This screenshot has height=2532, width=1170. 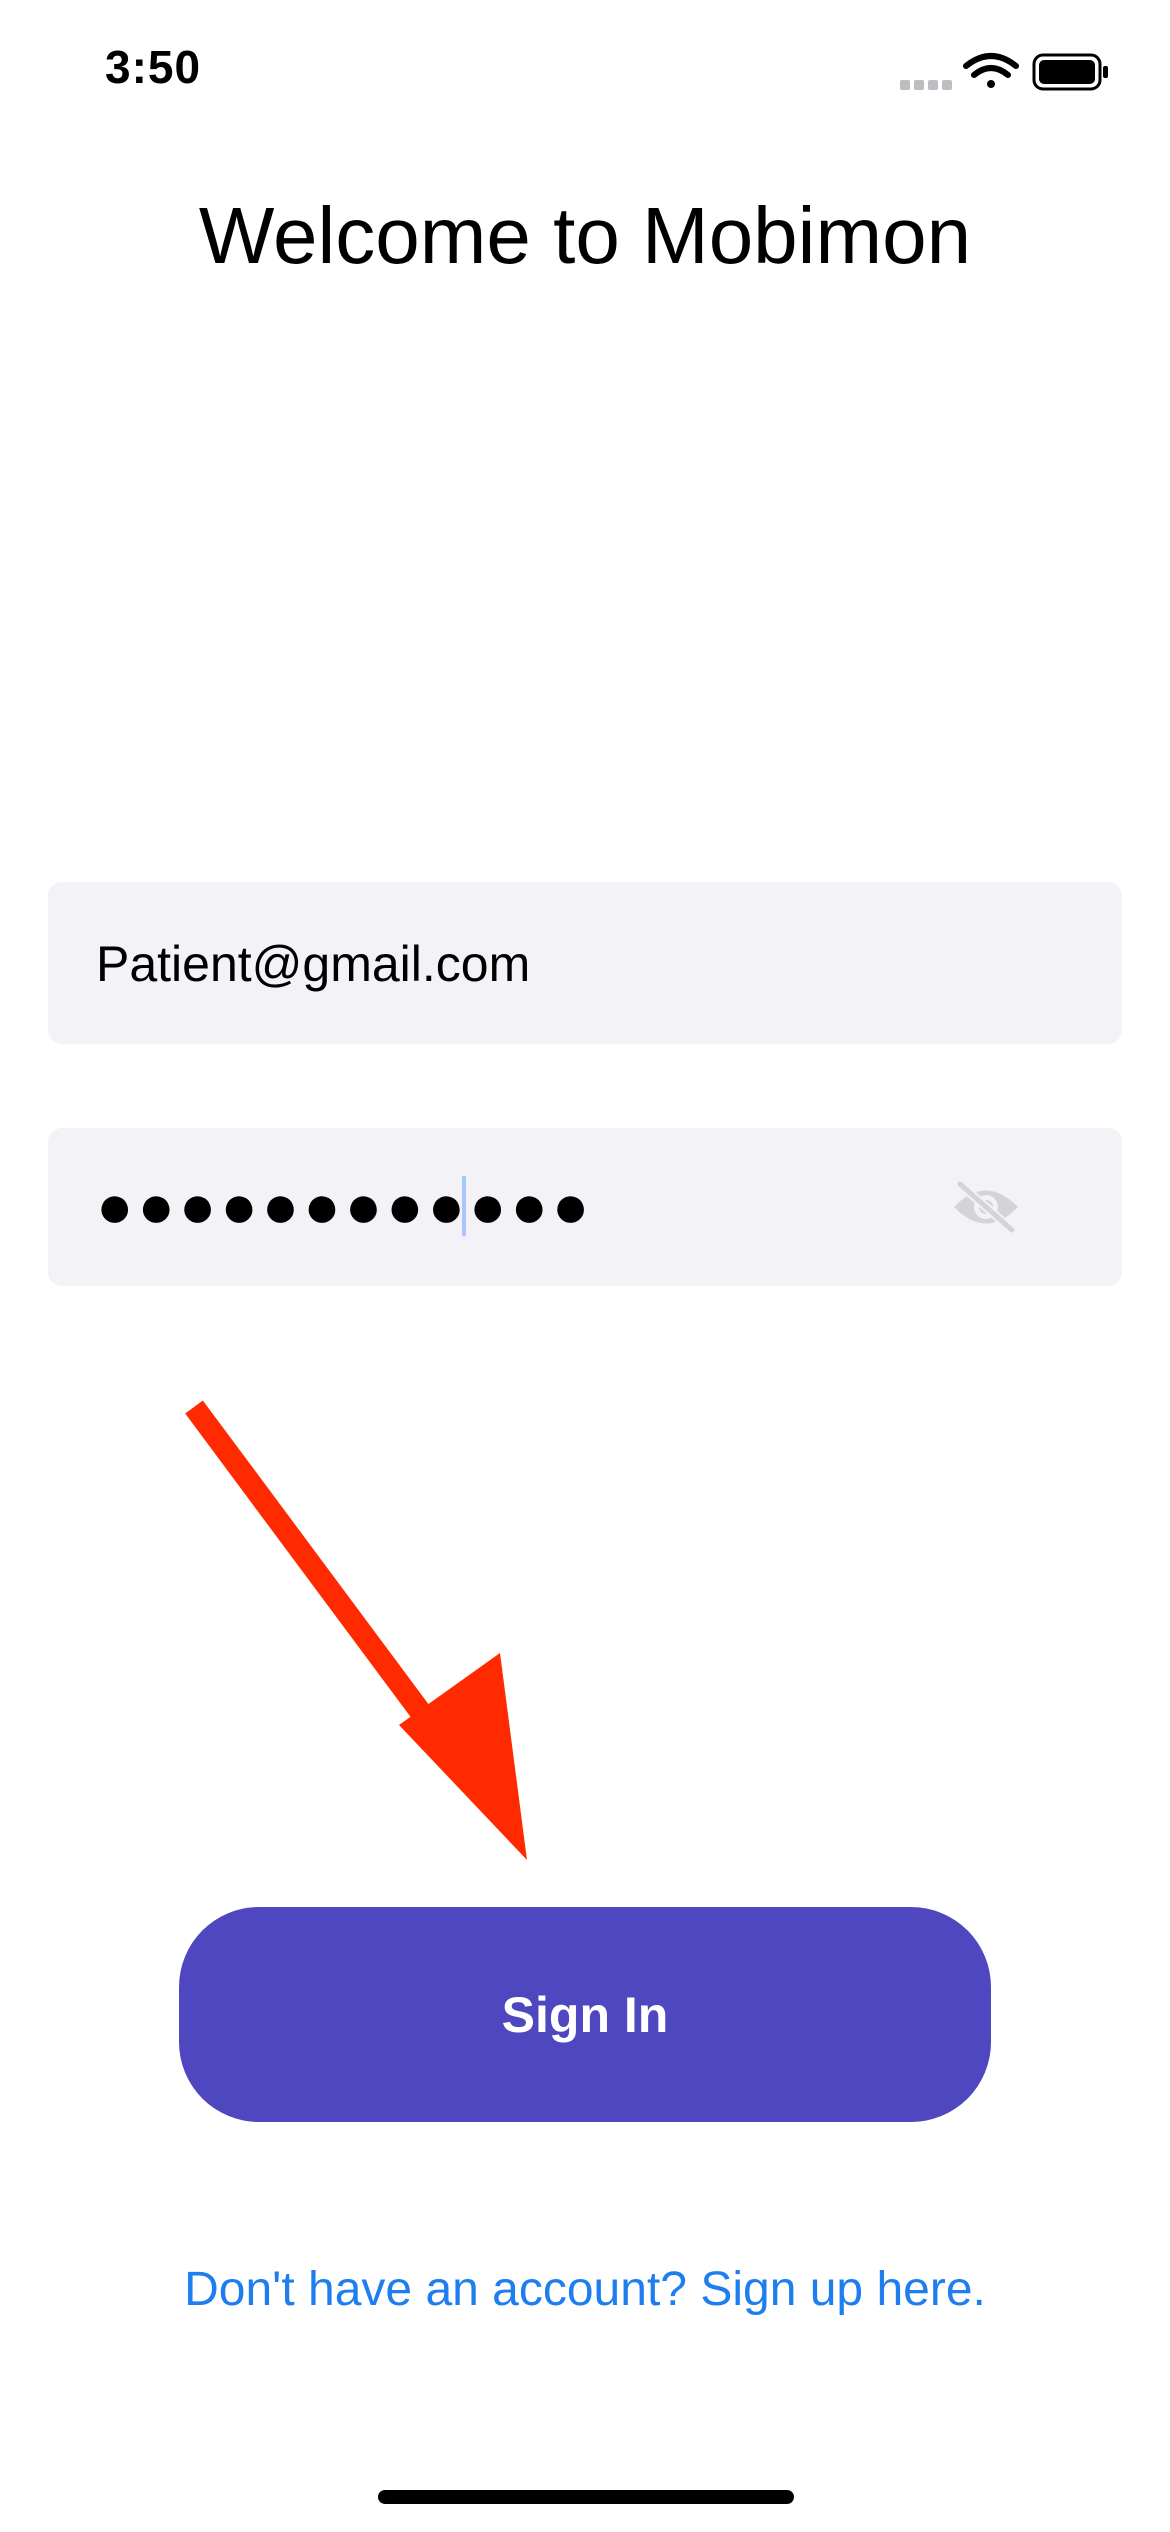 I want to click on password-value: ●●●●●●●●●●●●, so click(x=345, y=1206).